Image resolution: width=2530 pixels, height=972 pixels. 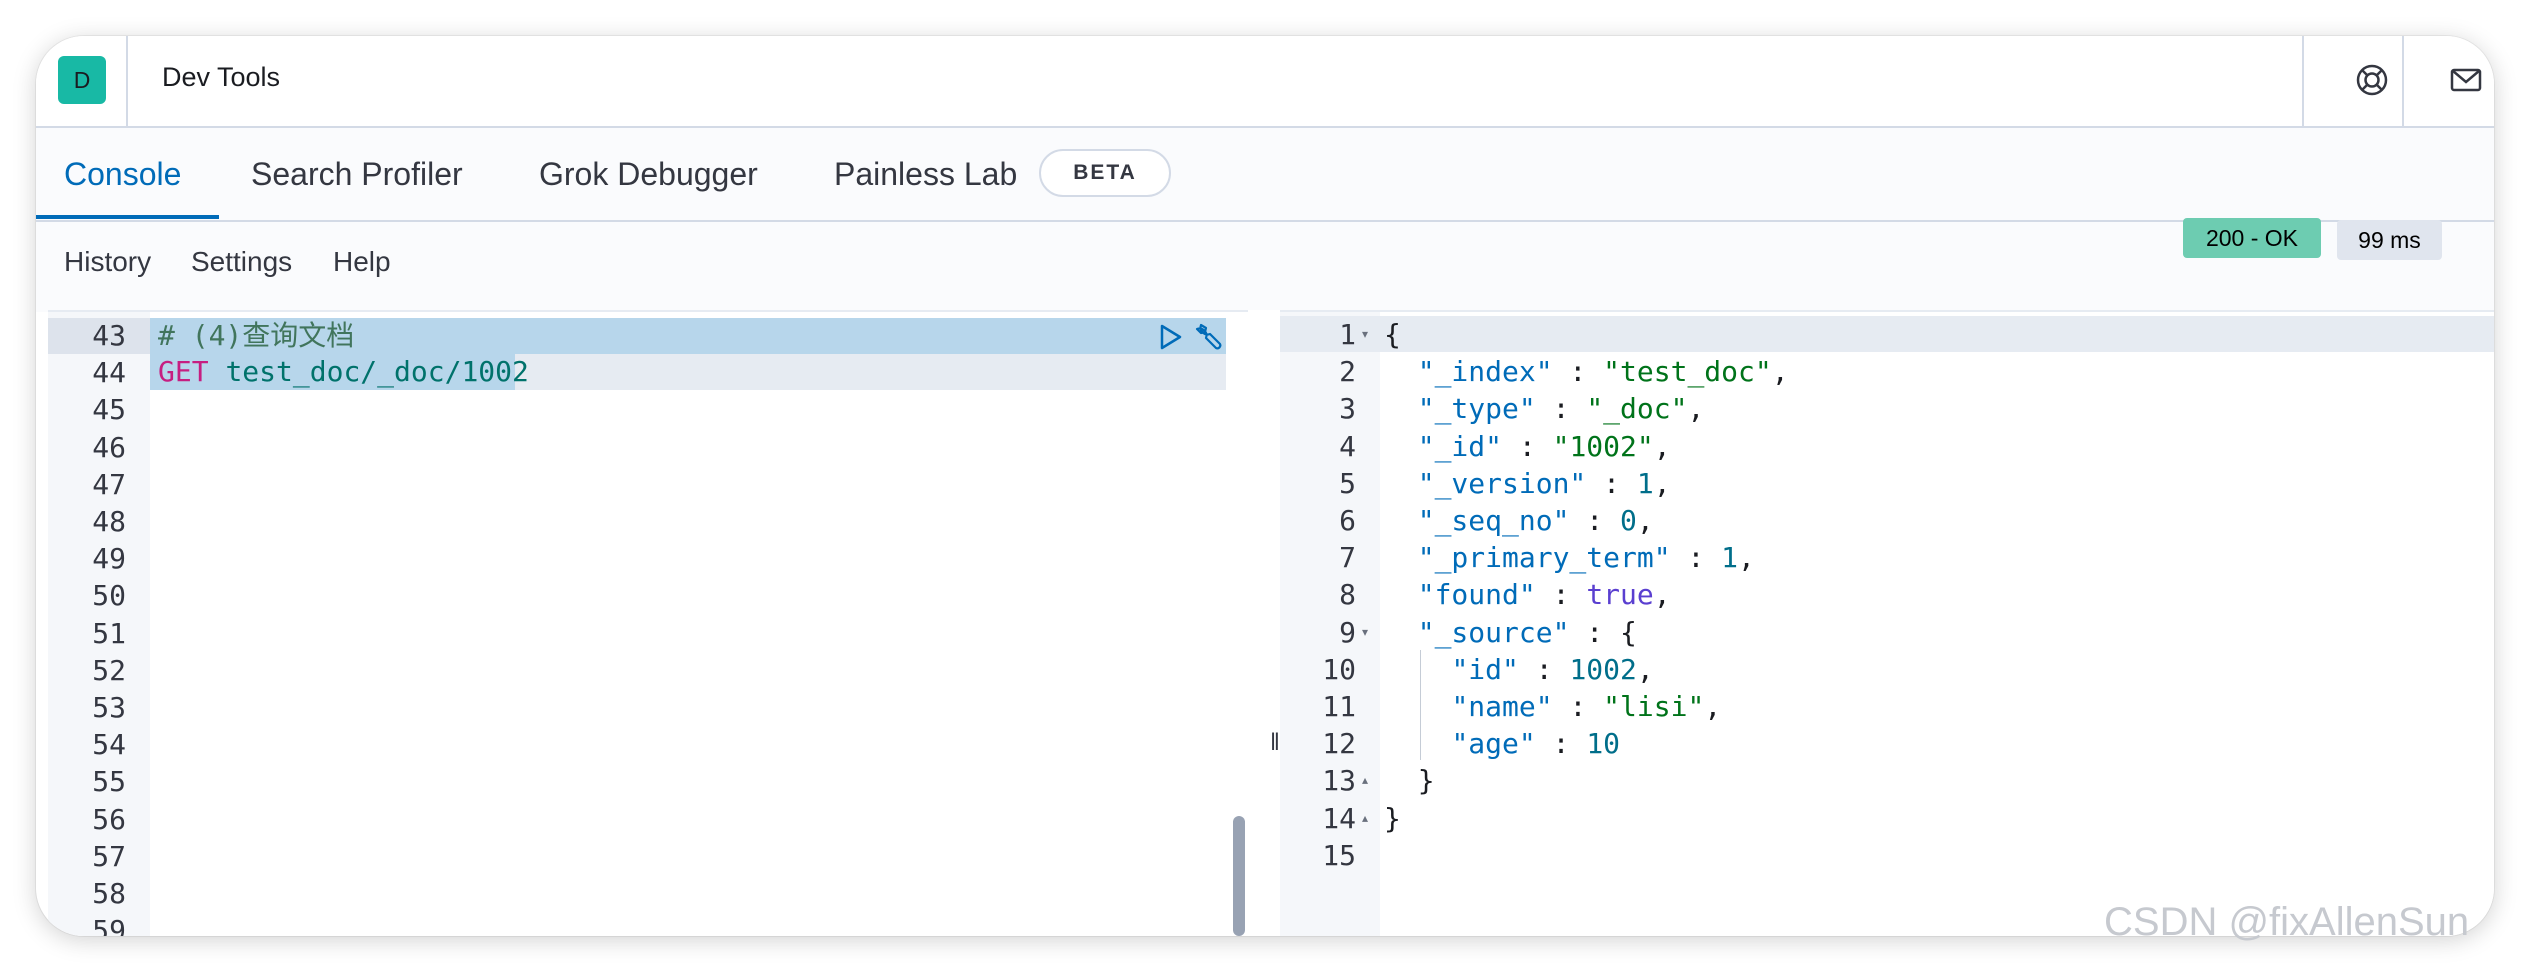 What do you see at coordinates (1544, 483) in the screenshot?
I see `response-line: "_version" : 1,` at bounding box center [1544, 483].